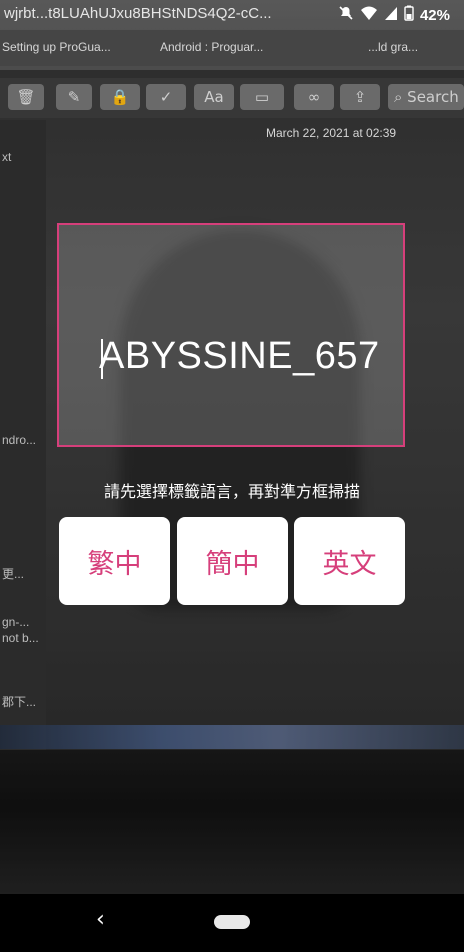 The height and width of the screenshot is (952, 464). What do you see at coordinates (349, 561) in the screenshot?
I see `language-english-button: 英文` at bounding box center [349, 561].